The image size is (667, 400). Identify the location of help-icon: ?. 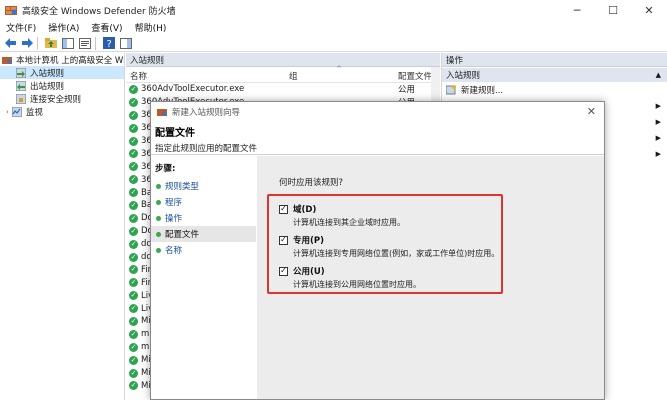
(109, 43).